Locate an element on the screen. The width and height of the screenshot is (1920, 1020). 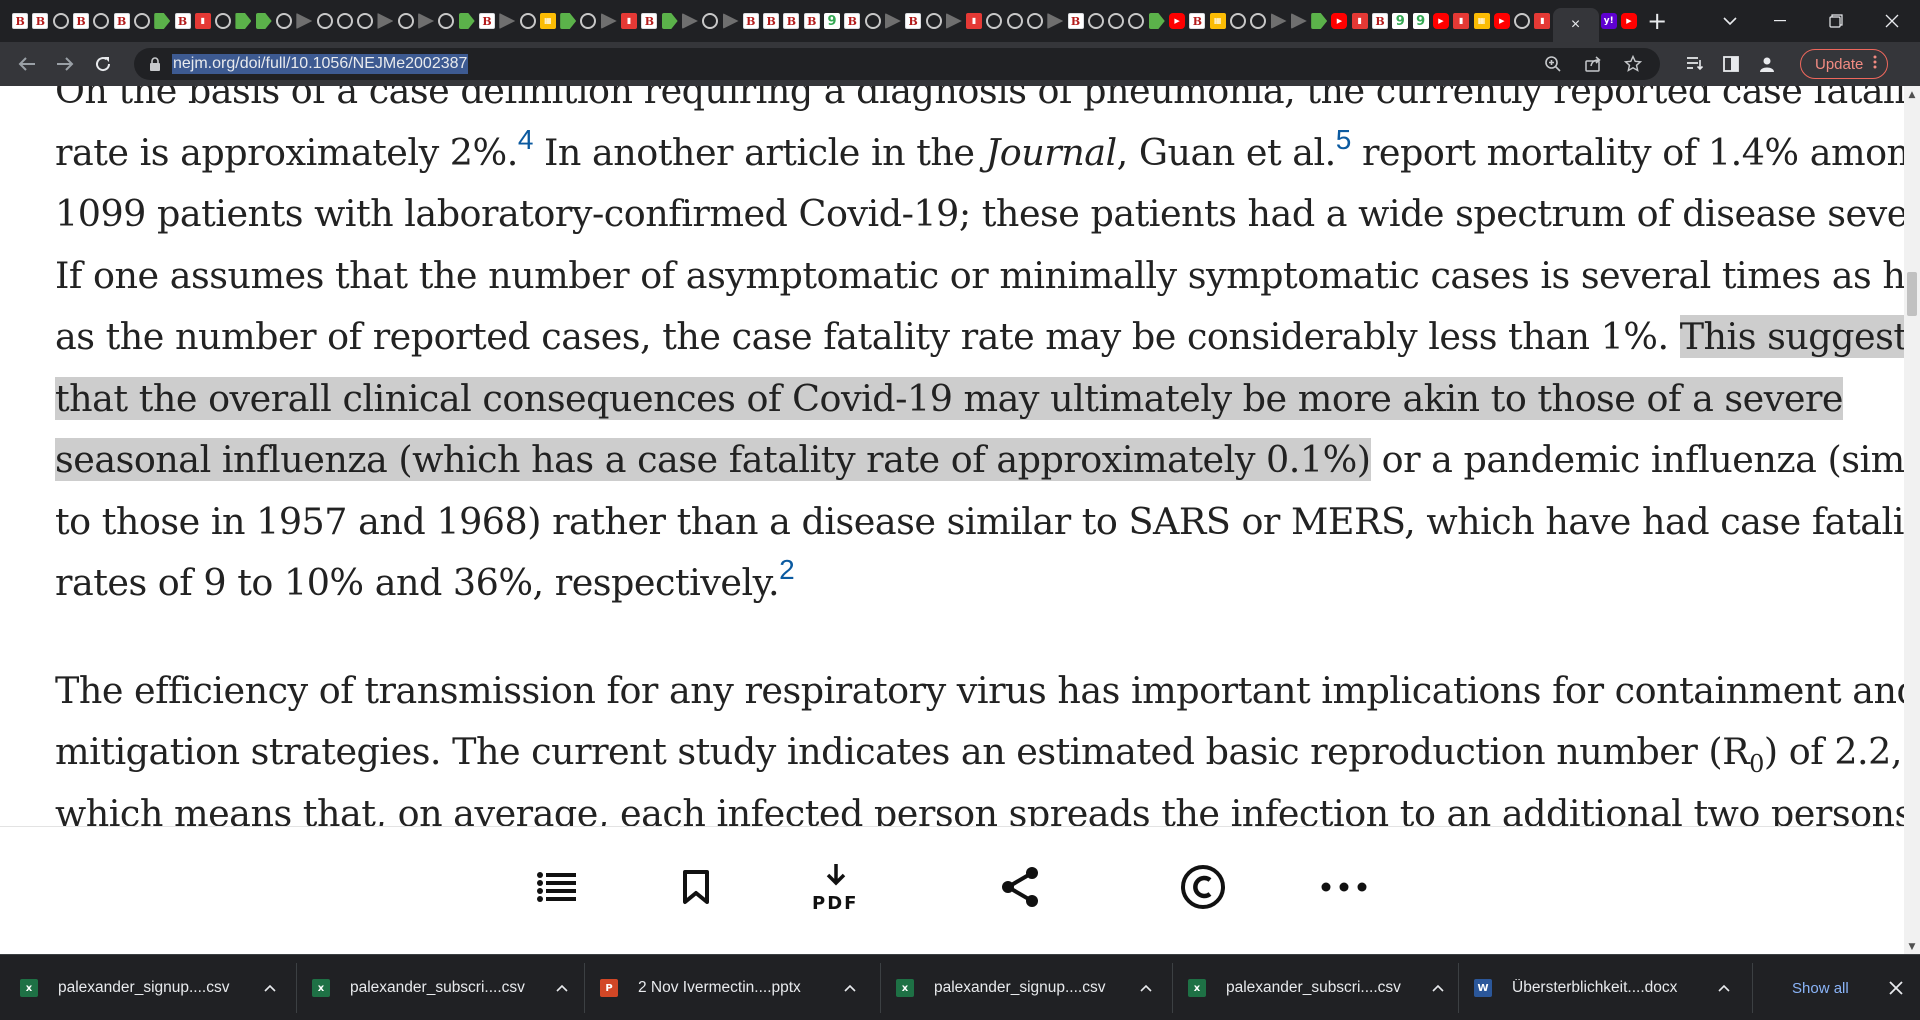
restore-button is located at coordinates (1836, 21).